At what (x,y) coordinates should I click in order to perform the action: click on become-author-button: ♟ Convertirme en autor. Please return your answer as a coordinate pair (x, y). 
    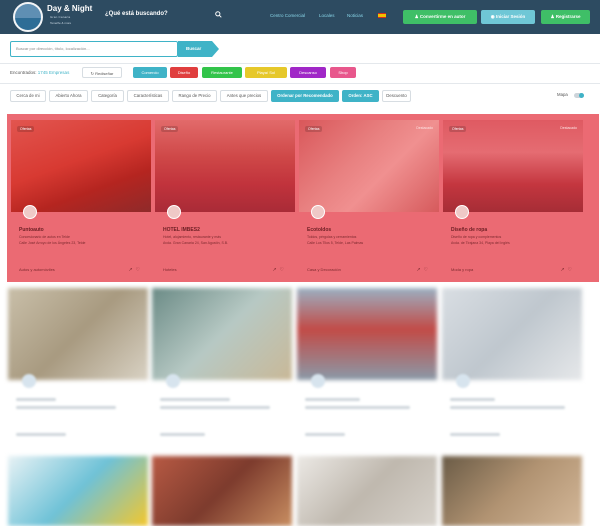
    Looking at the image, I should click on (440, 17).